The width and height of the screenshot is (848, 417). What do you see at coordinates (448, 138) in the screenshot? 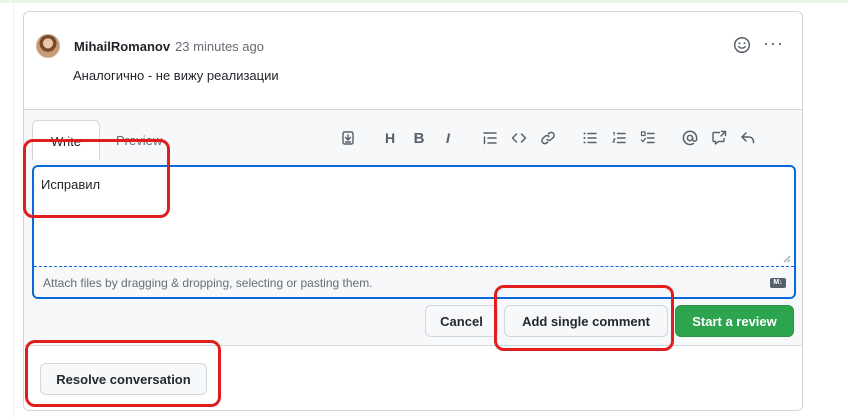
I see `italic-icon: I` at bounding box center [448, 138].